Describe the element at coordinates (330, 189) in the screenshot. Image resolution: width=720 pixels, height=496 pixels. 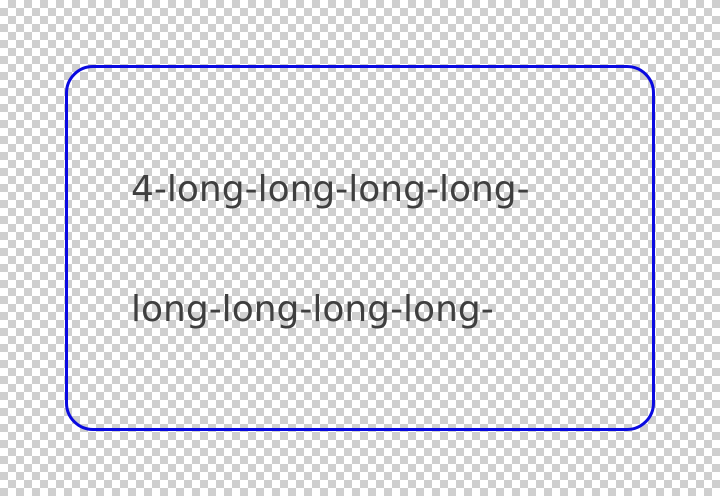
I see `text-line-1: 4-long-long-long-long-` at that location.